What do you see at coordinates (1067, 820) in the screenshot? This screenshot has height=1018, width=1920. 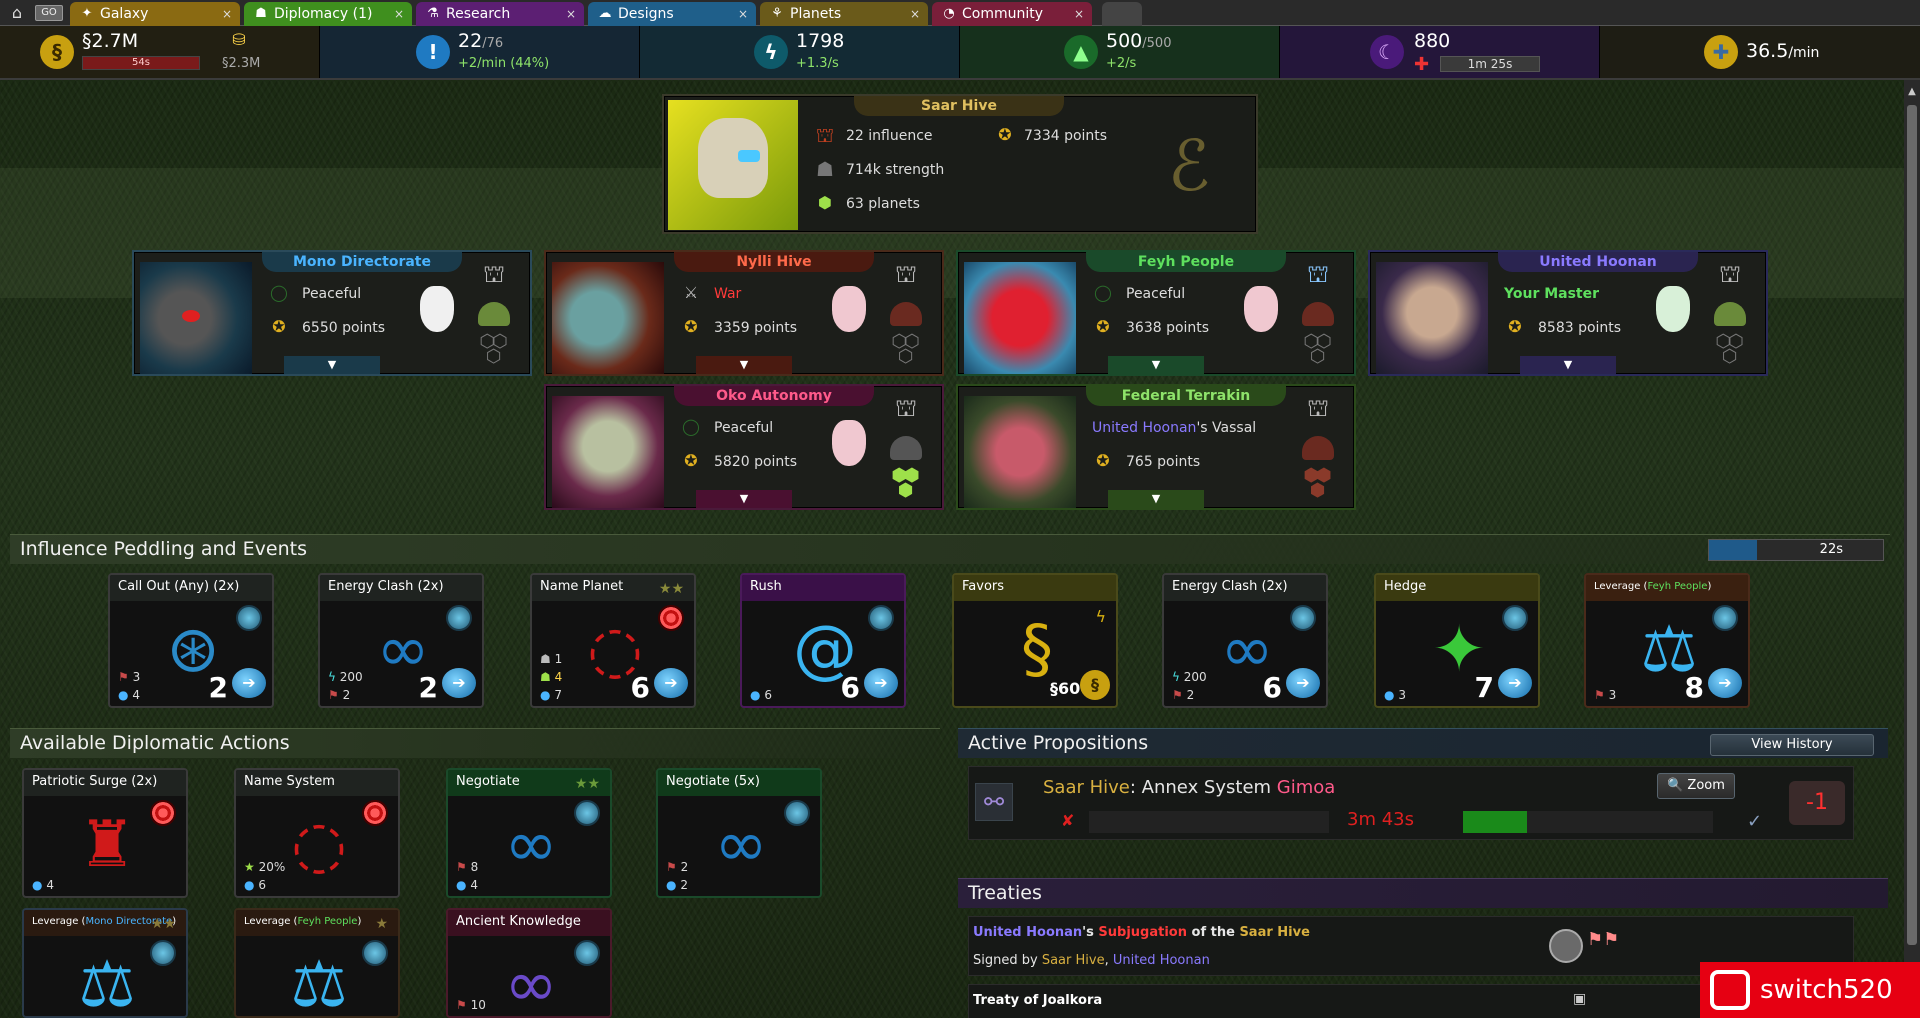 I see `reject-icon: ✘` at bounding box center [1067, 820].